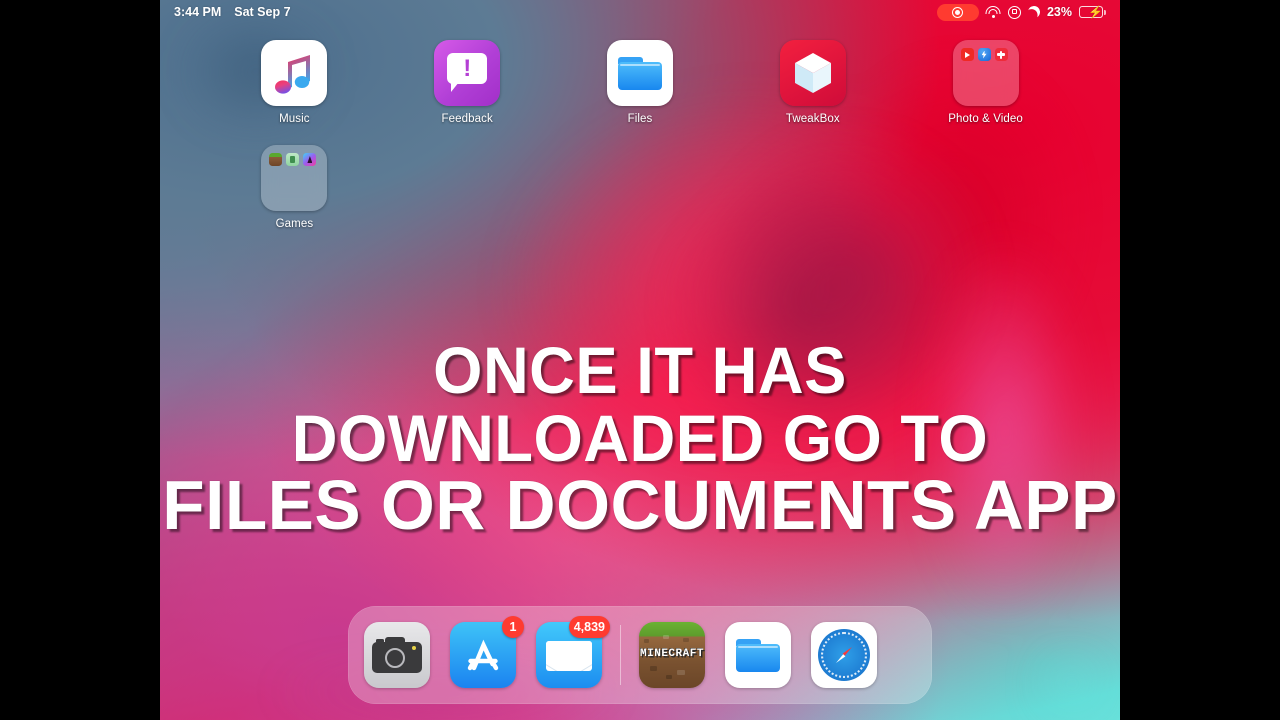 Image resolution: width=1280 pixels, height=720 pixels. I want to click on battery-charging-icon: ⚡, so click(1092, 12).